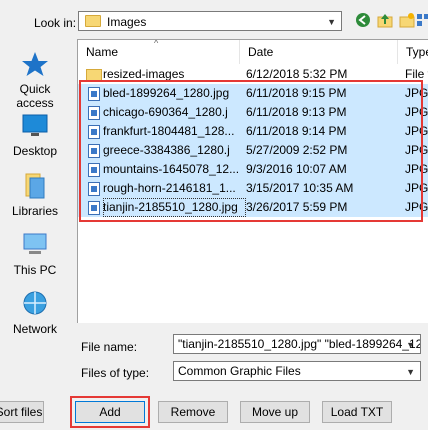  I want to click on file-type-value: Common Graphic Files, so click(239, 371).